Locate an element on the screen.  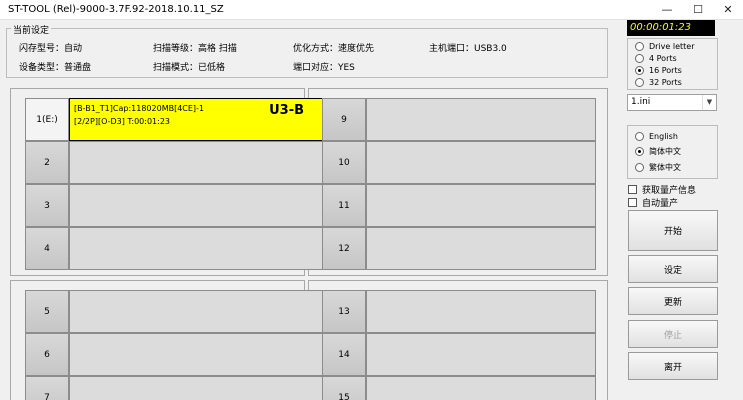
radio-label: 16 Ports is located at coordinates (665, 70).